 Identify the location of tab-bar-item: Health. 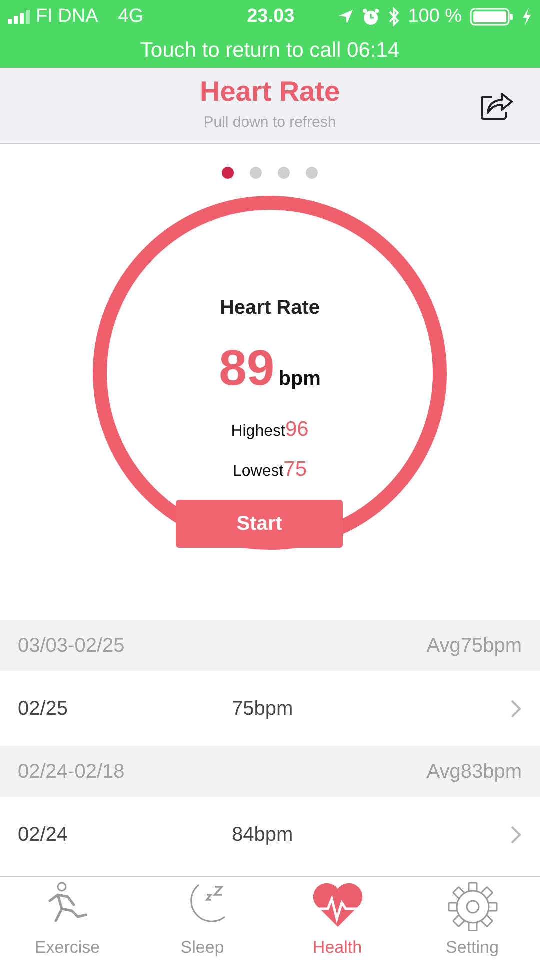
(337, 918).